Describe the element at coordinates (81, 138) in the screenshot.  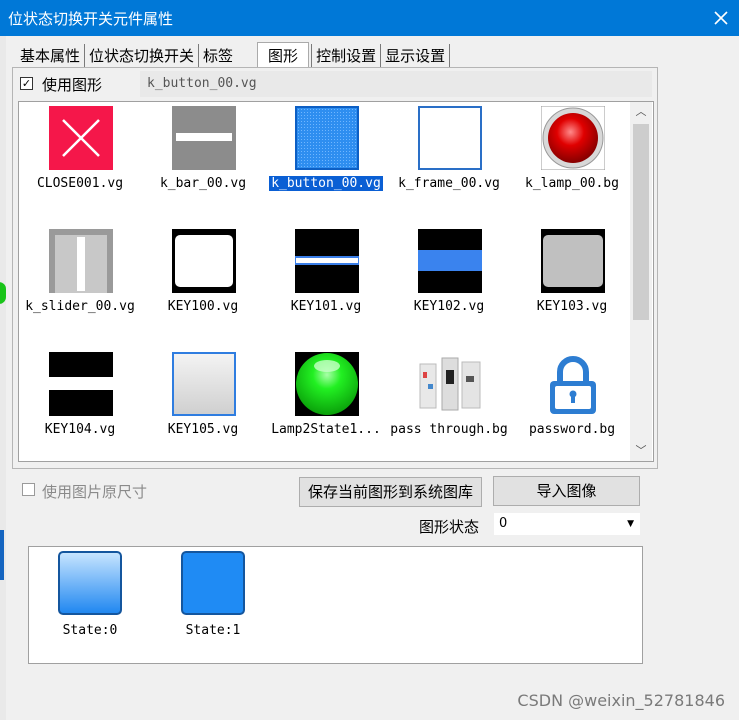
I see `close-x-icon` at that location.